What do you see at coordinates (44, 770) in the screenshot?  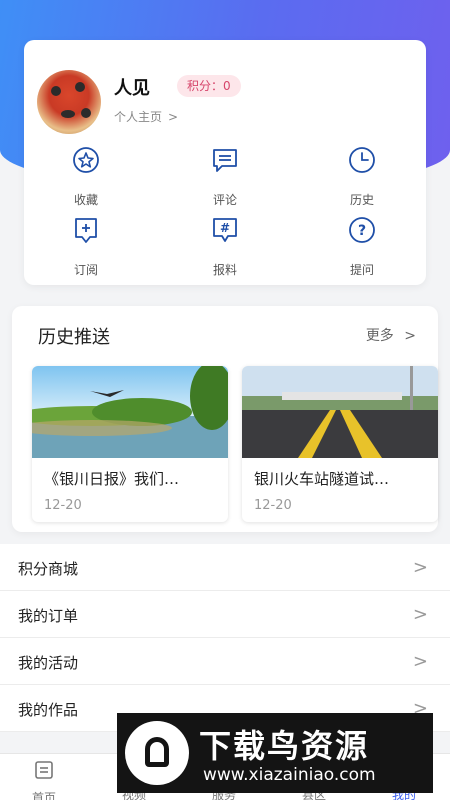 I see `home-icon` at bounding box center [44, 770].